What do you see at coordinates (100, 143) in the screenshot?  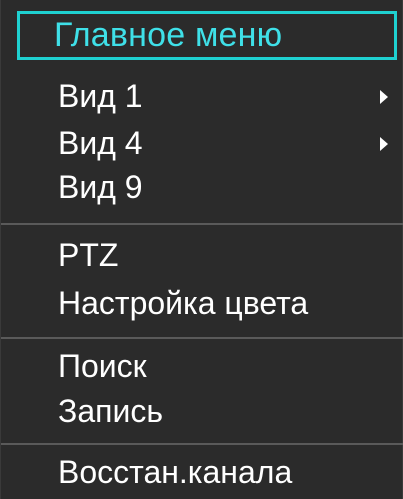 I see `menu-item-label: Вид 4` at bounding box center [100, 143].